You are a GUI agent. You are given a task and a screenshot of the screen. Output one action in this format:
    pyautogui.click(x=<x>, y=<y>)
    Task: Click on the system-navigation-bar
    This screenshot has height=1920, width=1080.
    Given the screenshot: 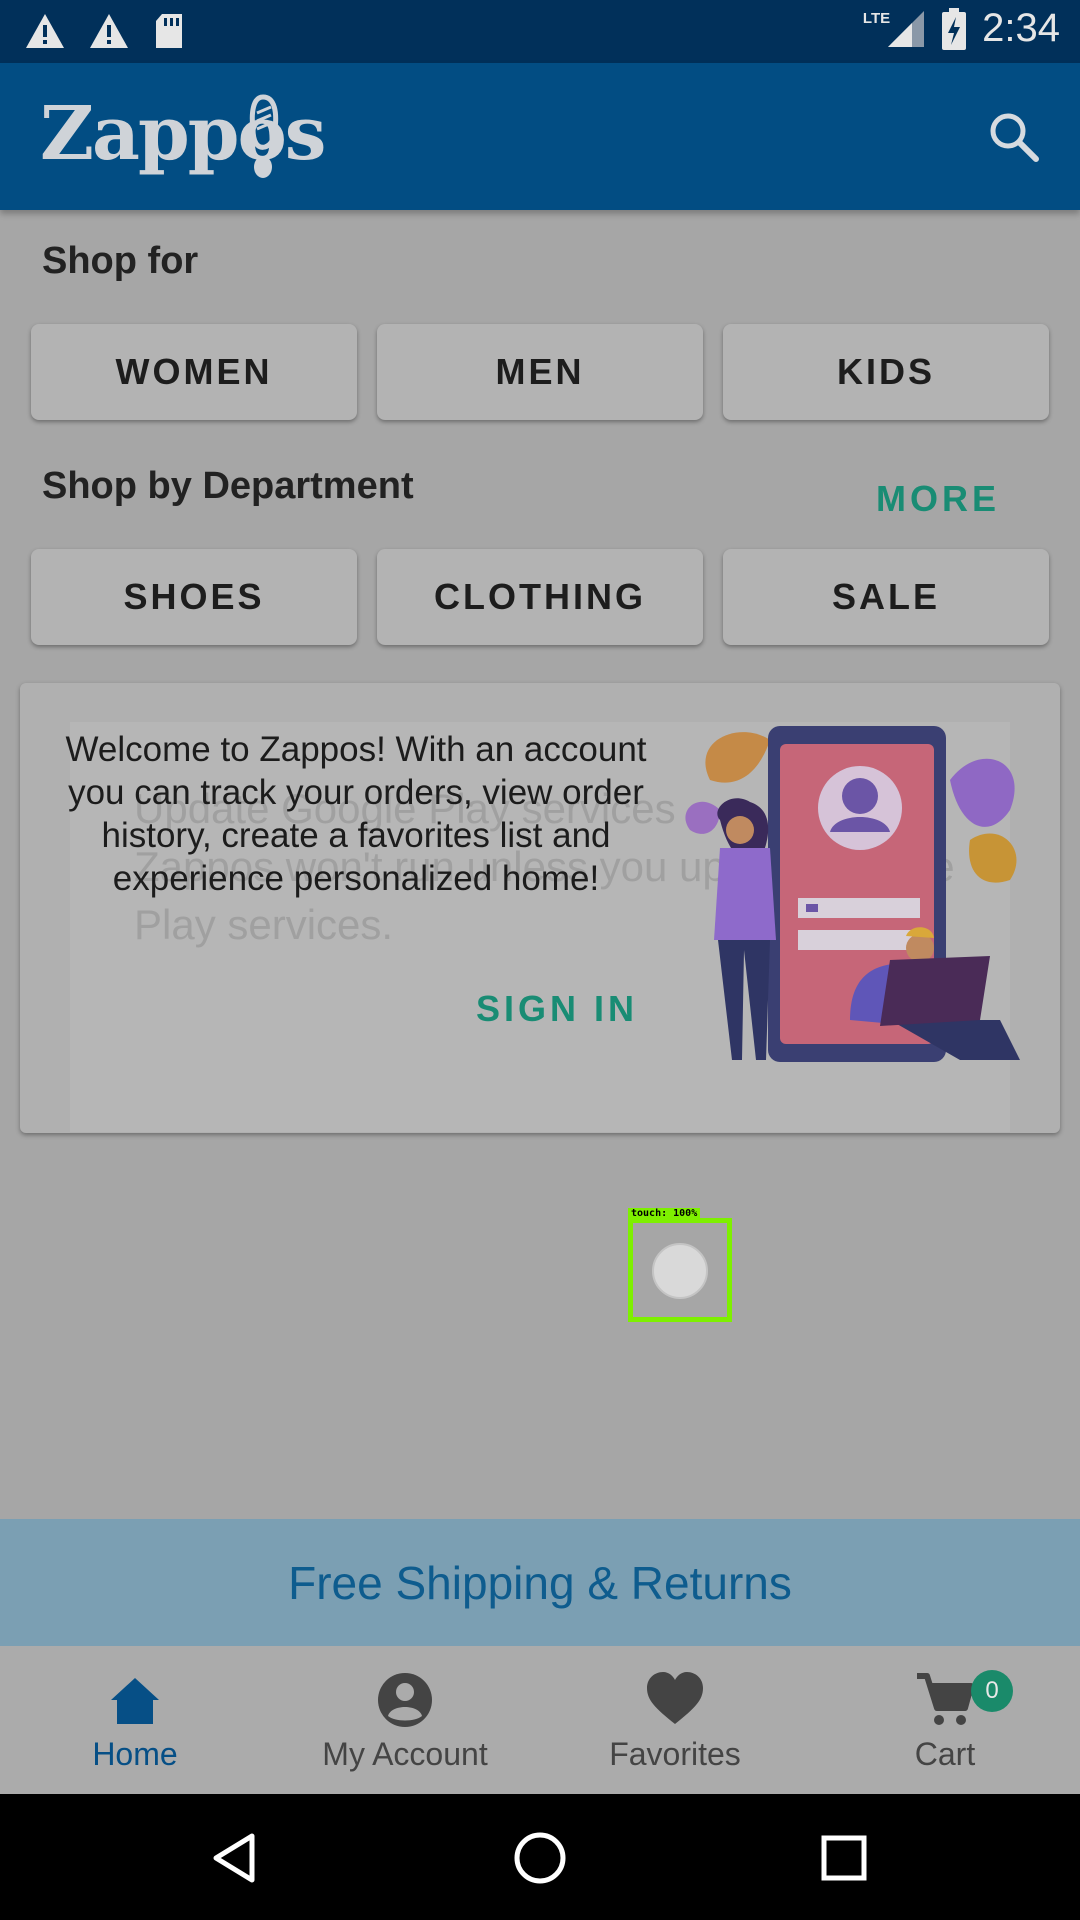 What is the action you would take?
    pyautogui.click(x=540, y=1857)
    